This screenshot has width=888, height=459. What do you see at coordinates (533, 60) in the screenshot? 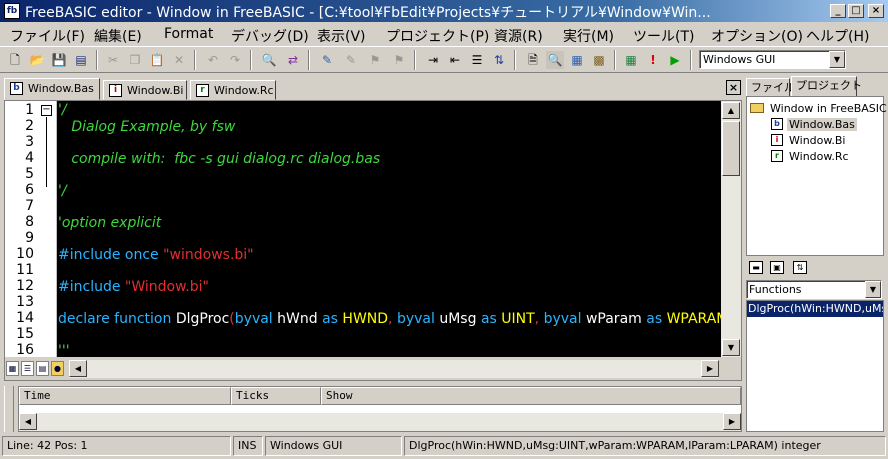
I see `preview-icon: 🗎` at bounding box center [533, 60].